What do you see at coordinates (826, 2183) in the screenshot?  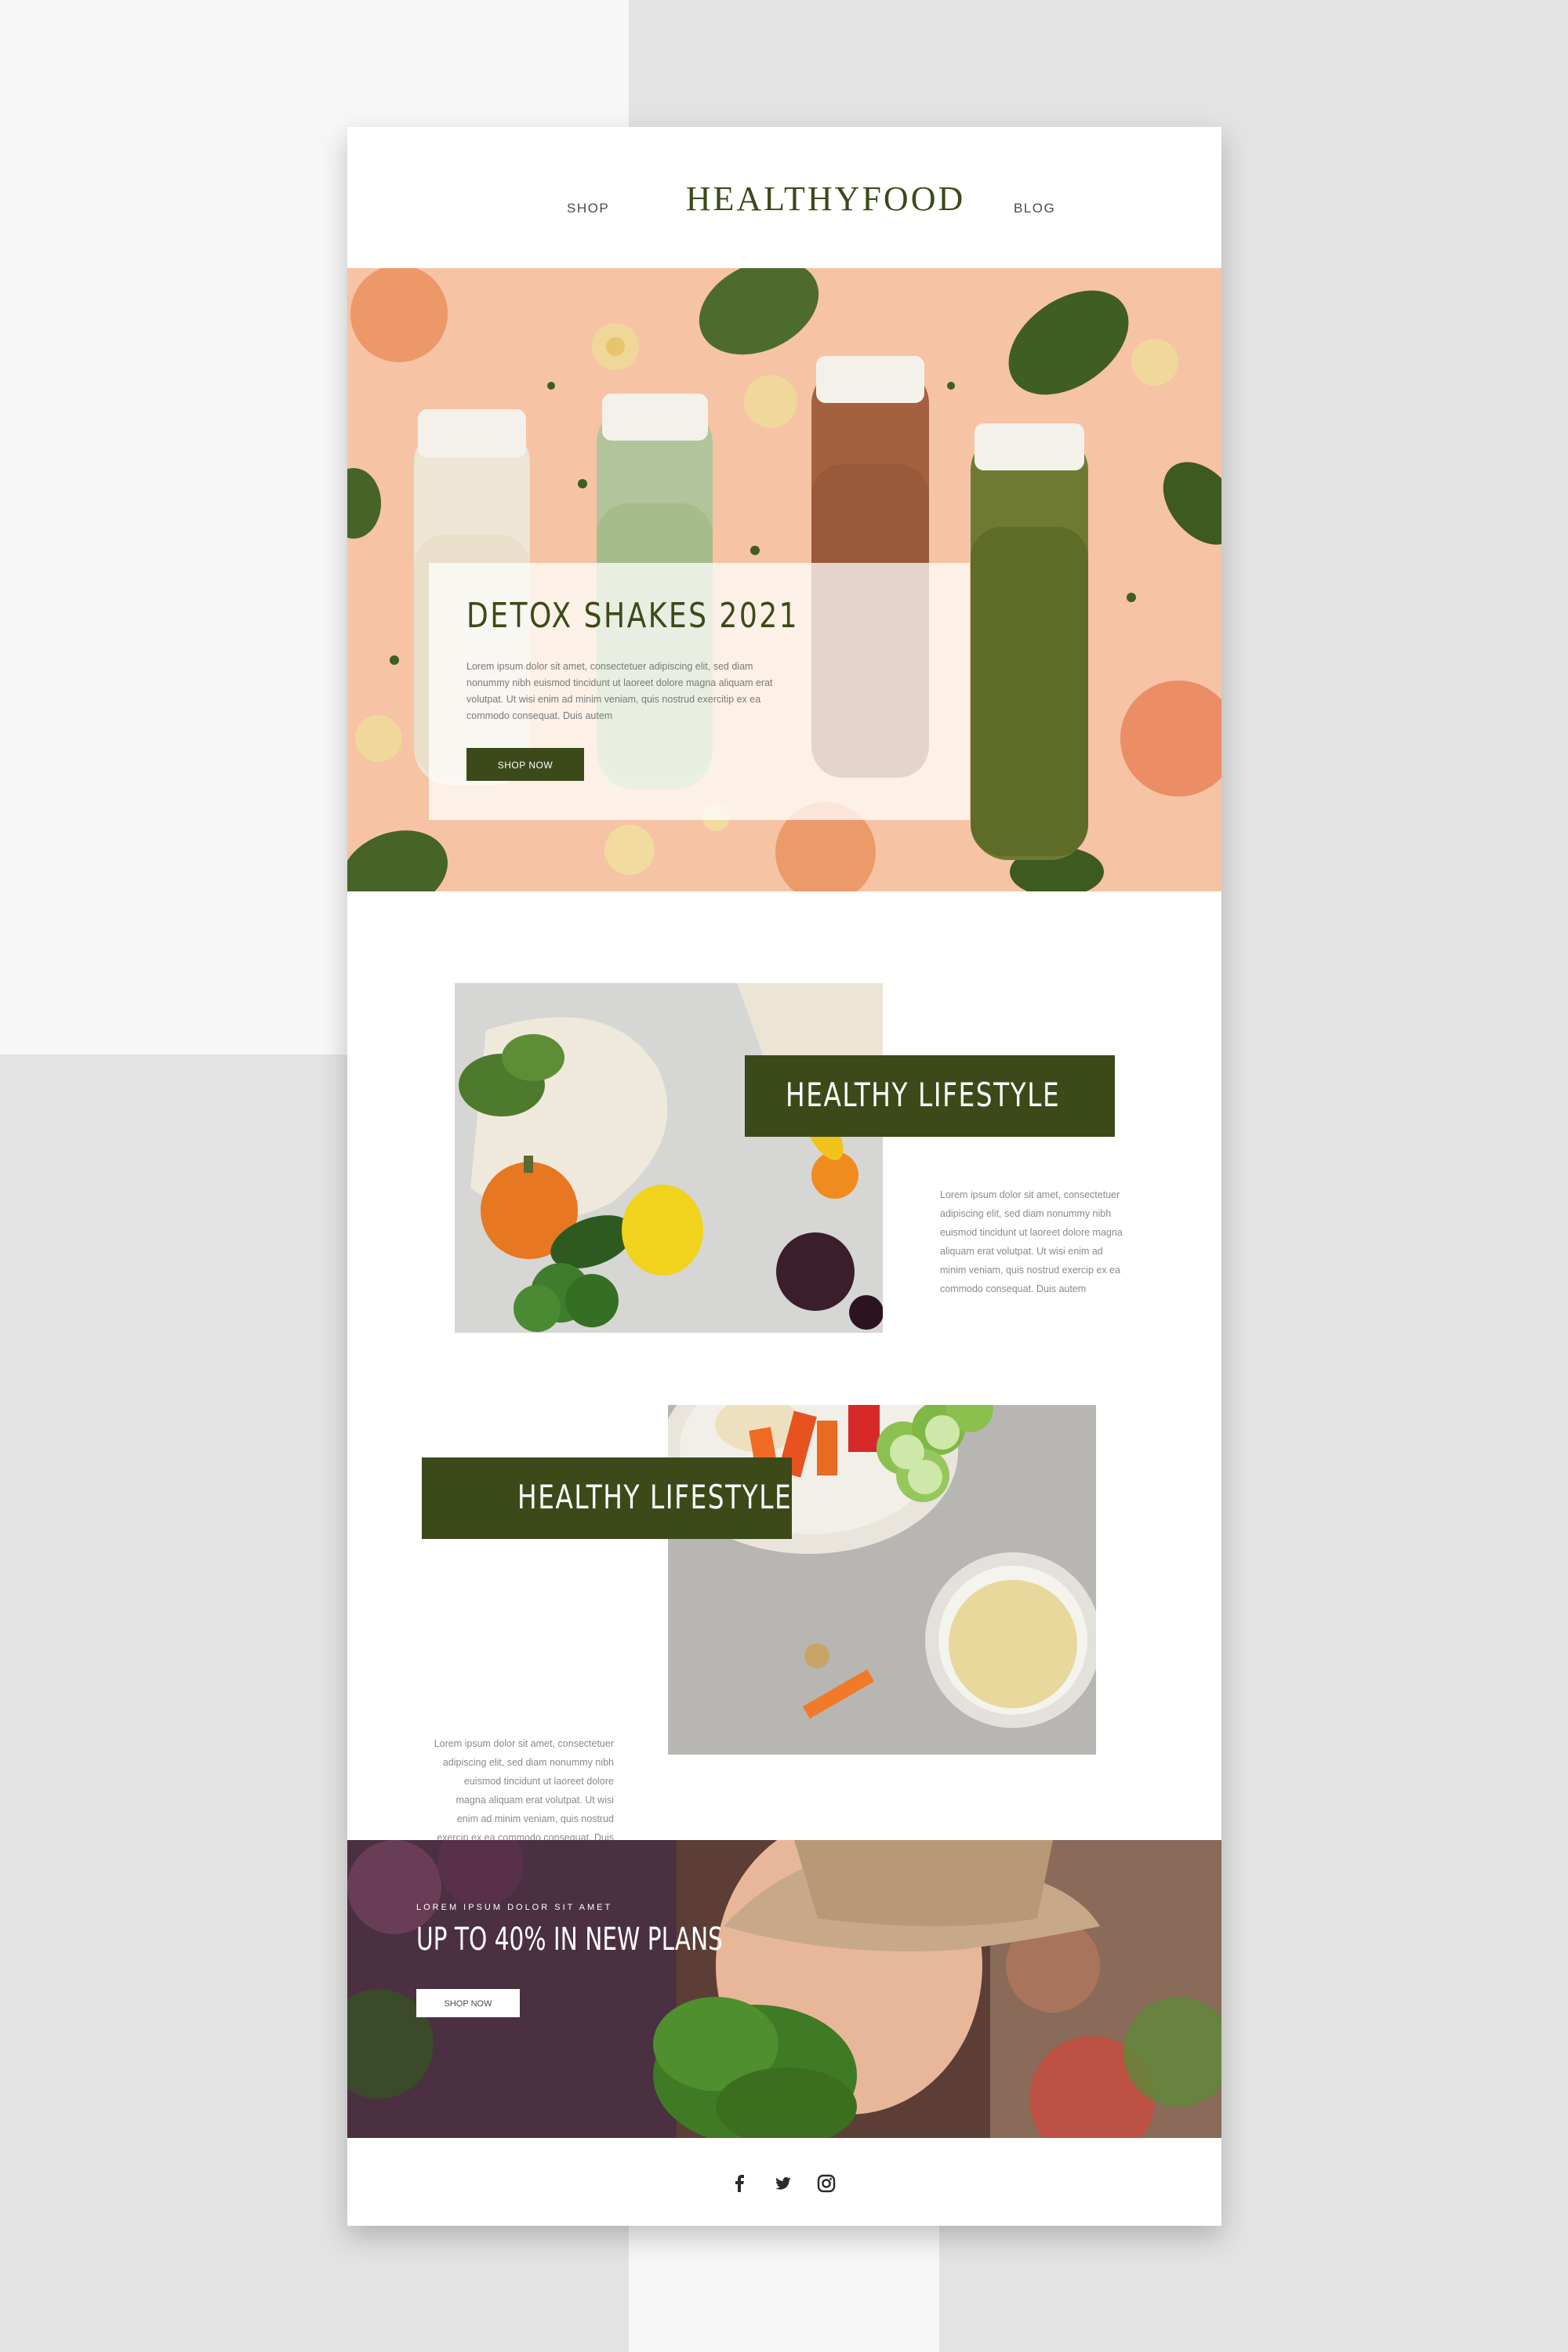 I see `instagram-icon` at bounding box center [826, 2183].